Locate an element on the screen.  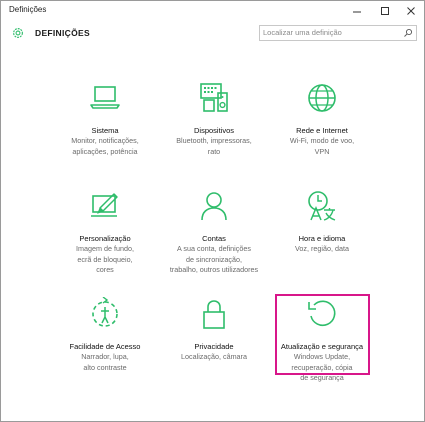
tile-desc-line: ecrã de bloqueio, is located at coordinates (105, 259).